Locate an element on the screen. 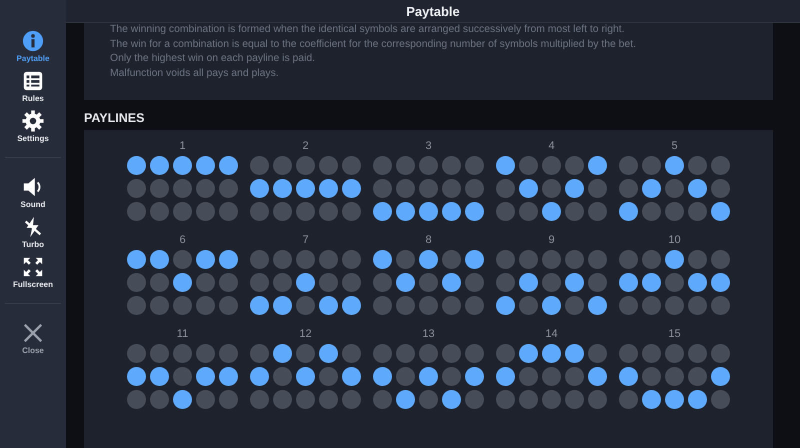  sidebar-item: Turbo is located at coordinates (33, 232).